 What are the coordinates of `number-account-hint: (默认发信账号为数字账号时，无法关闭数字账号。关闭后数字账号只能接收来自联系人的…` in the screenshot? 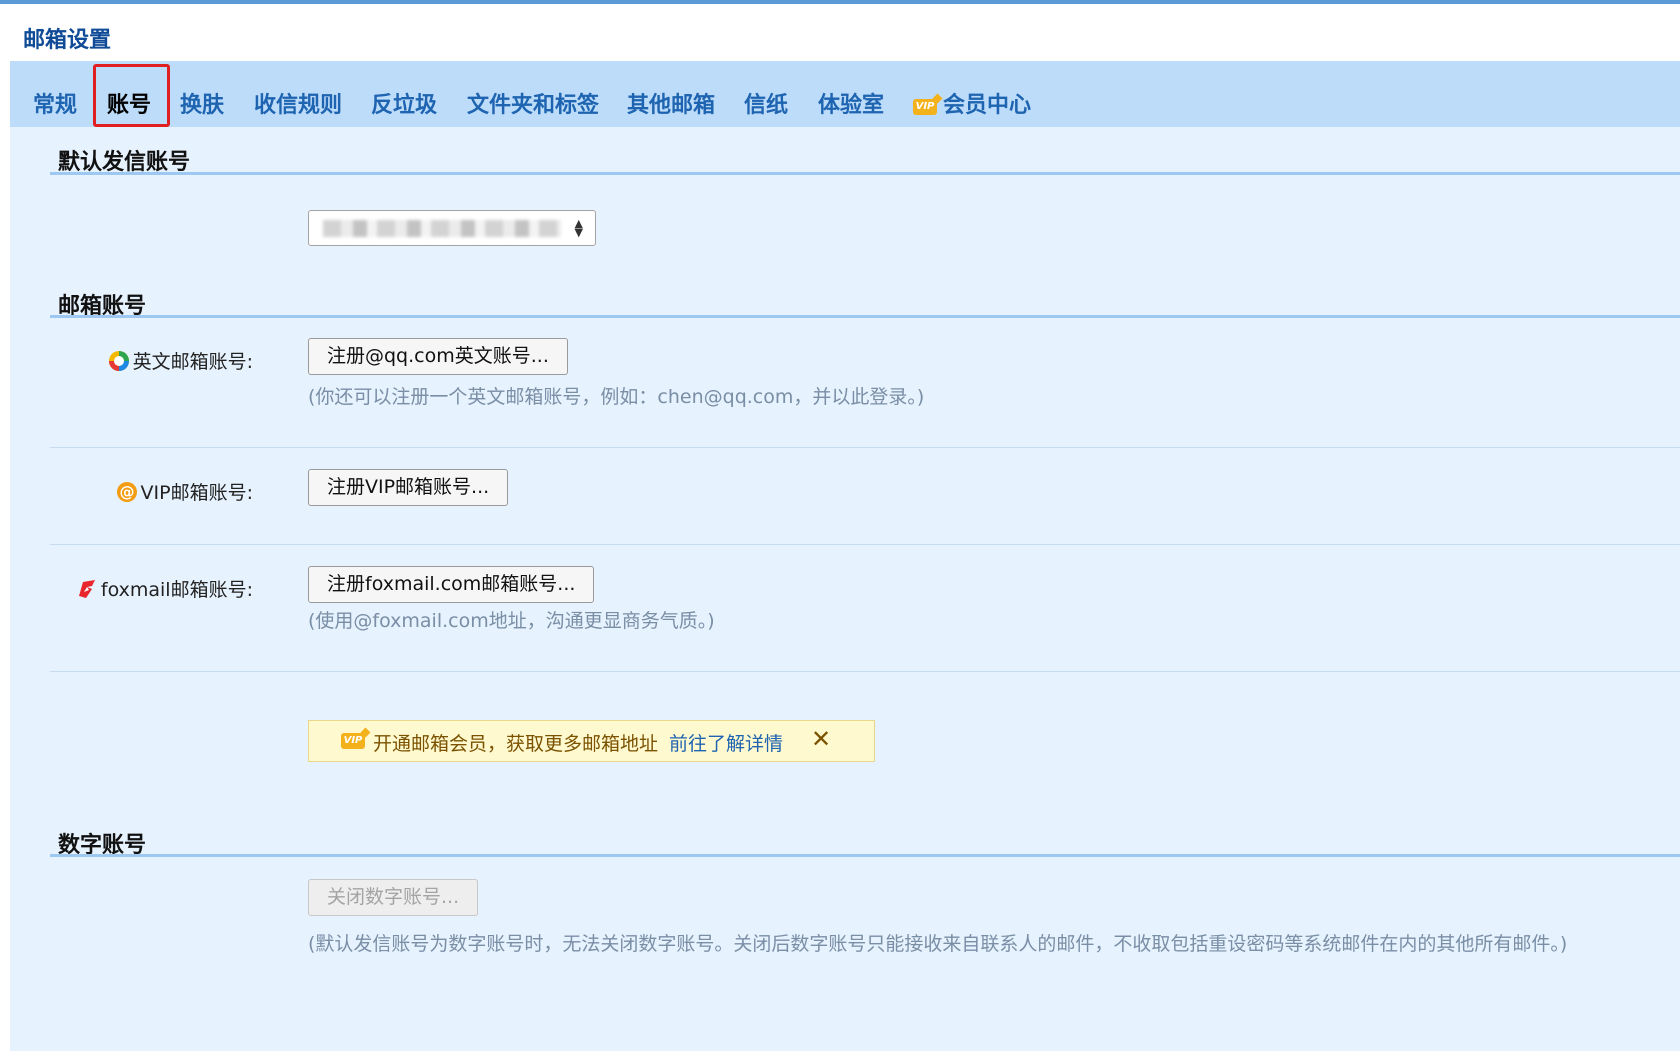 It's located at (938, 944).